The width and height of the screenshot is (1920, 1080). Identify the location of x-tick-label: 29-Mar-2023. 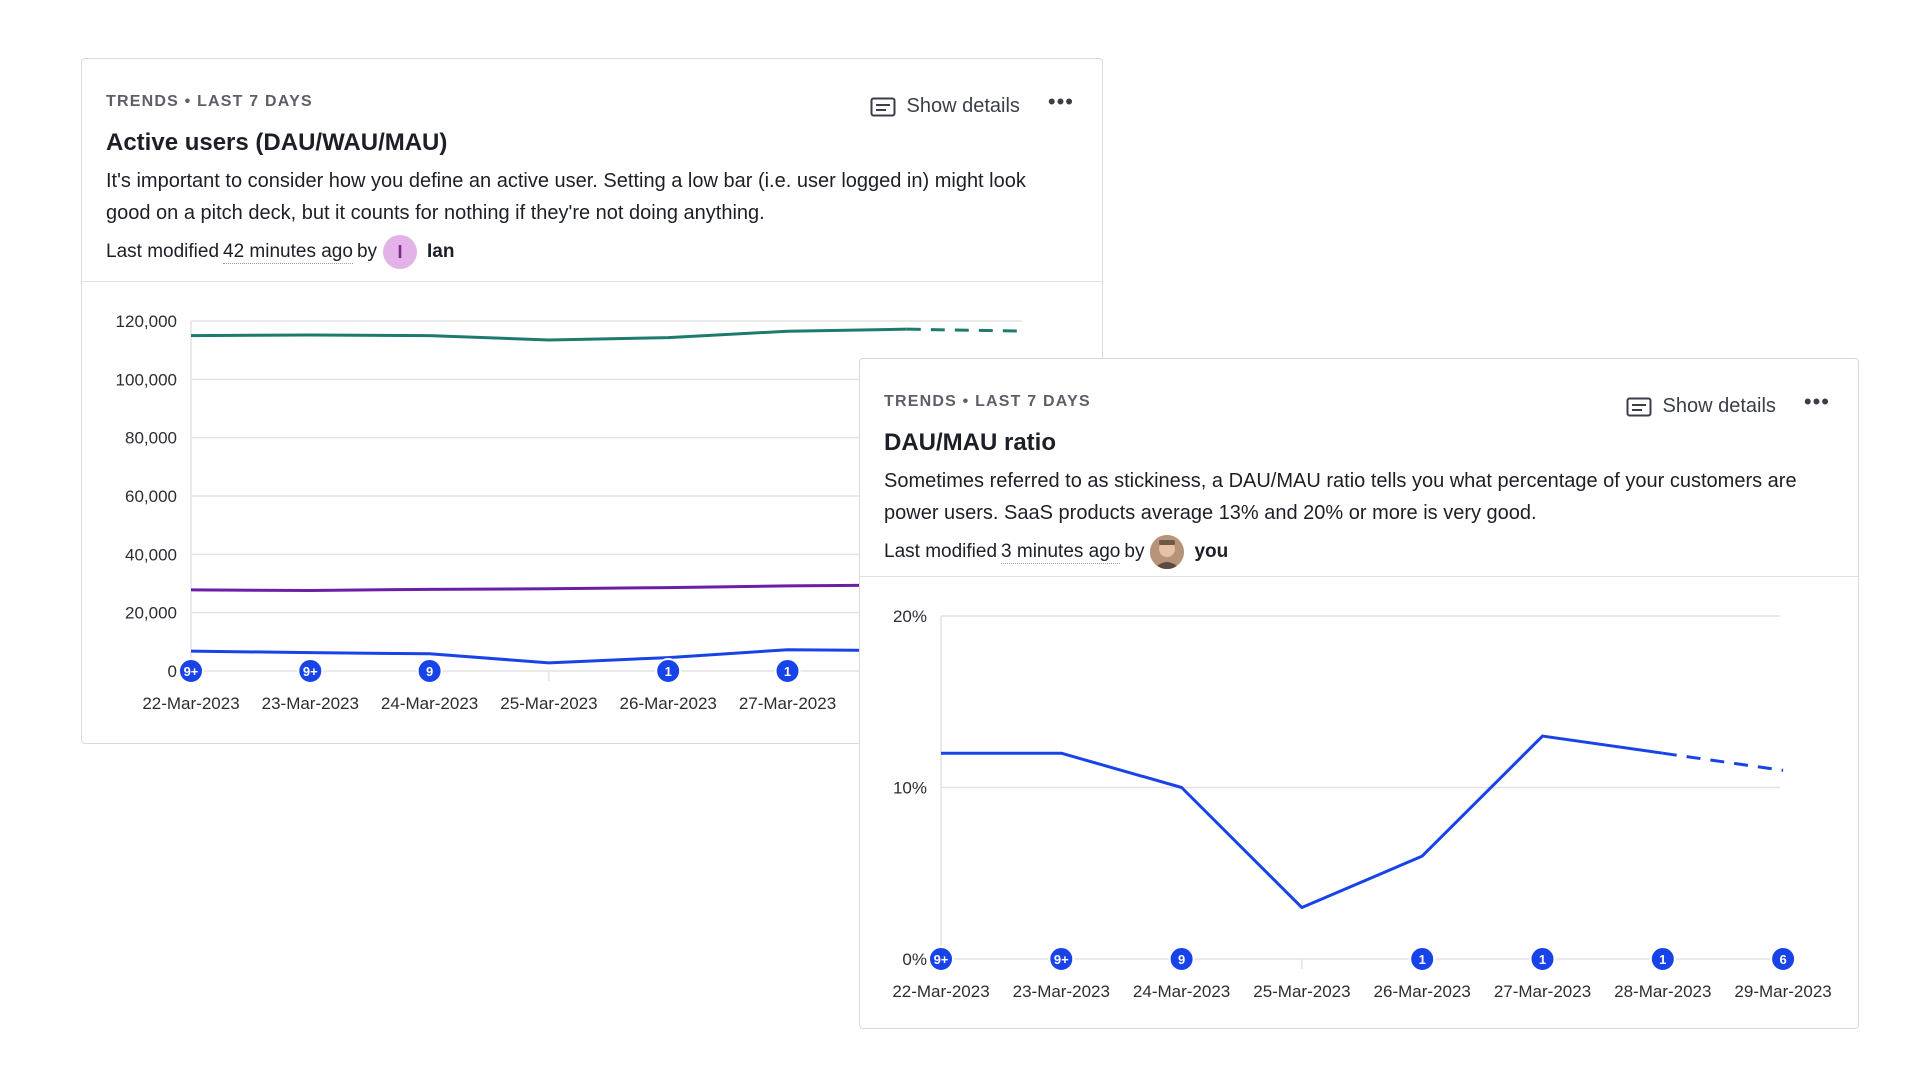
(1782, 991).